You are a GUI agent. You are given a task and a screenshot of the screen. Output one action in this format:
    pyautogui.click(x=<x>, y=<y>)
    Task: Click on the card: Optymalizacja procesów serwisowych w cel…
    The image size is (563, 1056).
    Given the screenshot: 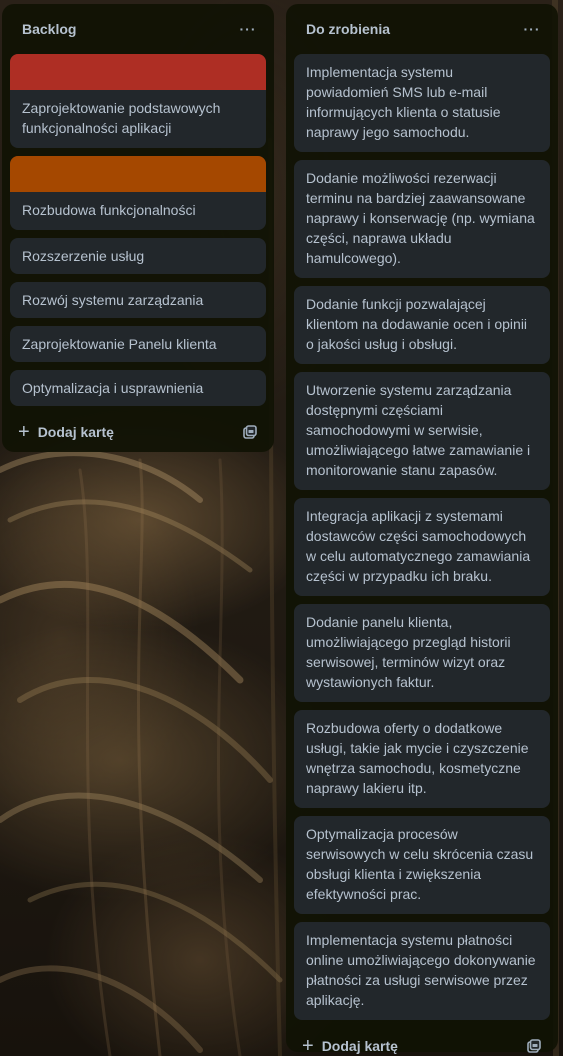 What is the action you would take?
    pyautogui.click(x=422, y=865)
    